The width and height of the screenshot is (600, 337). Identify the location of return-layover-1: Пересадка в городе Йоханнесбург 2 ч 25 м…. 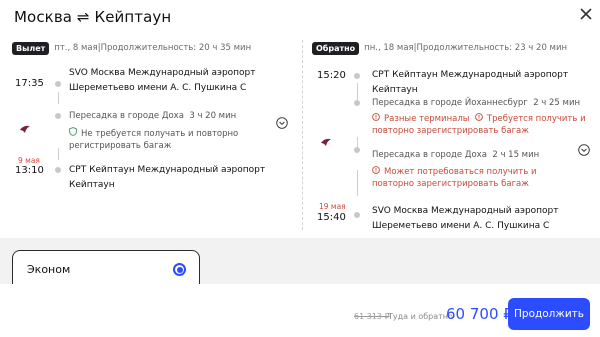
(476, 103).